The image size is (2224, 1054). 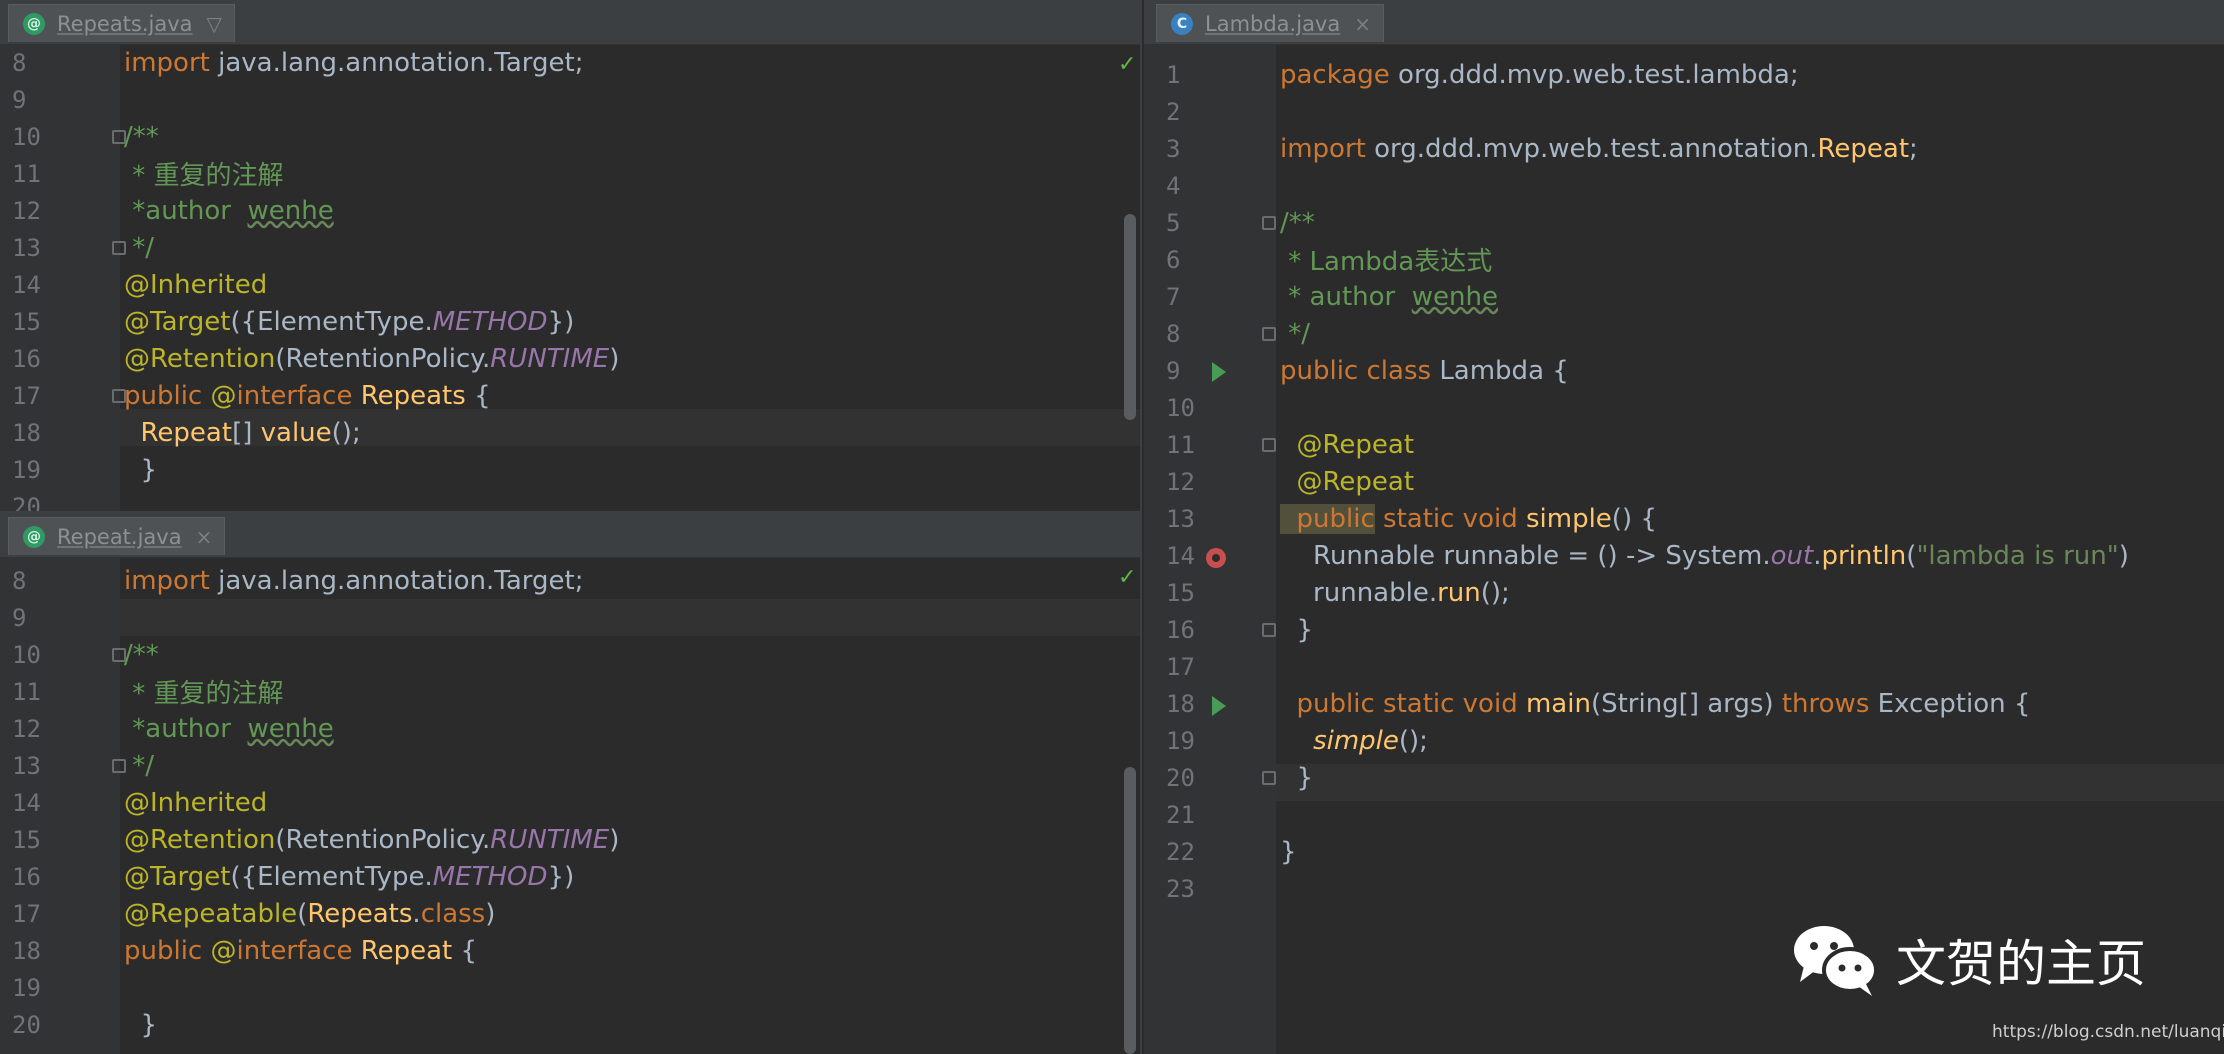 What do you see at coordinates (309, 913) in the screenshot?
I see `code-line: @Repeatable(Repeats. class)` at bounding box center [309, 913].